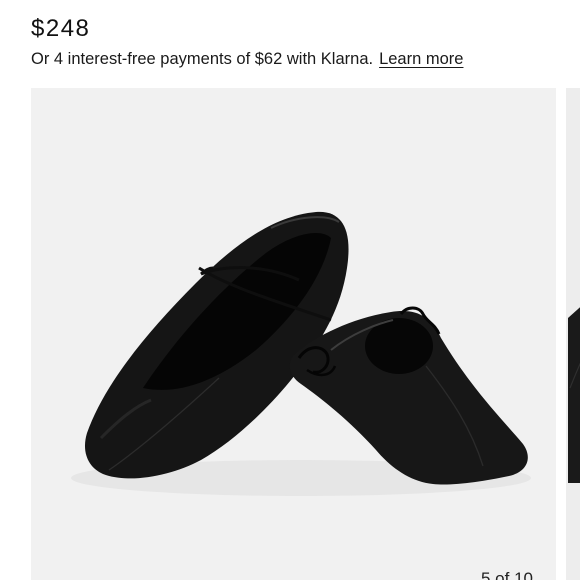 The height and width of the screenshot is (580, 580). What do you see at coordinates (421, 59) in the screenshot?
I see `klarna-learn-more-link: Learn more` at bounding box center [421, 59].